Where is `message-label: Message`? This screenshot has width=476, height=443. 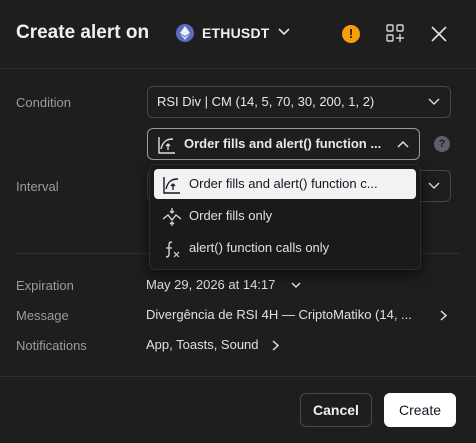
message-label: Message is located at coordinates (42, 315).